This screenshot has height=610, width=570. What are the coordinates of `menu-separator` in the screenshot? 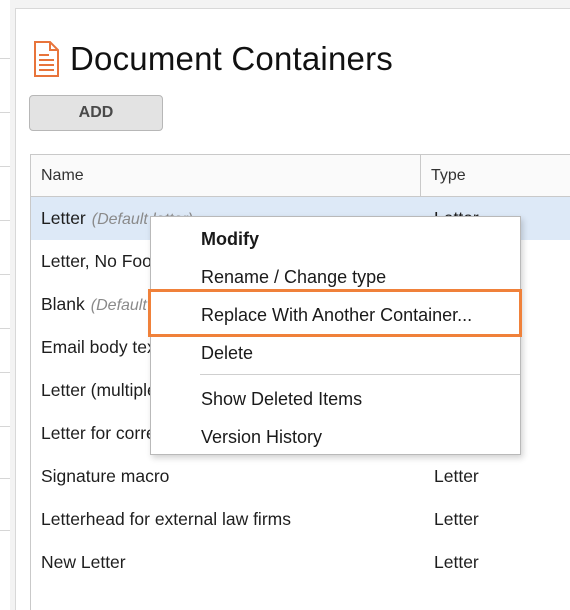 It's located at (360, 374).